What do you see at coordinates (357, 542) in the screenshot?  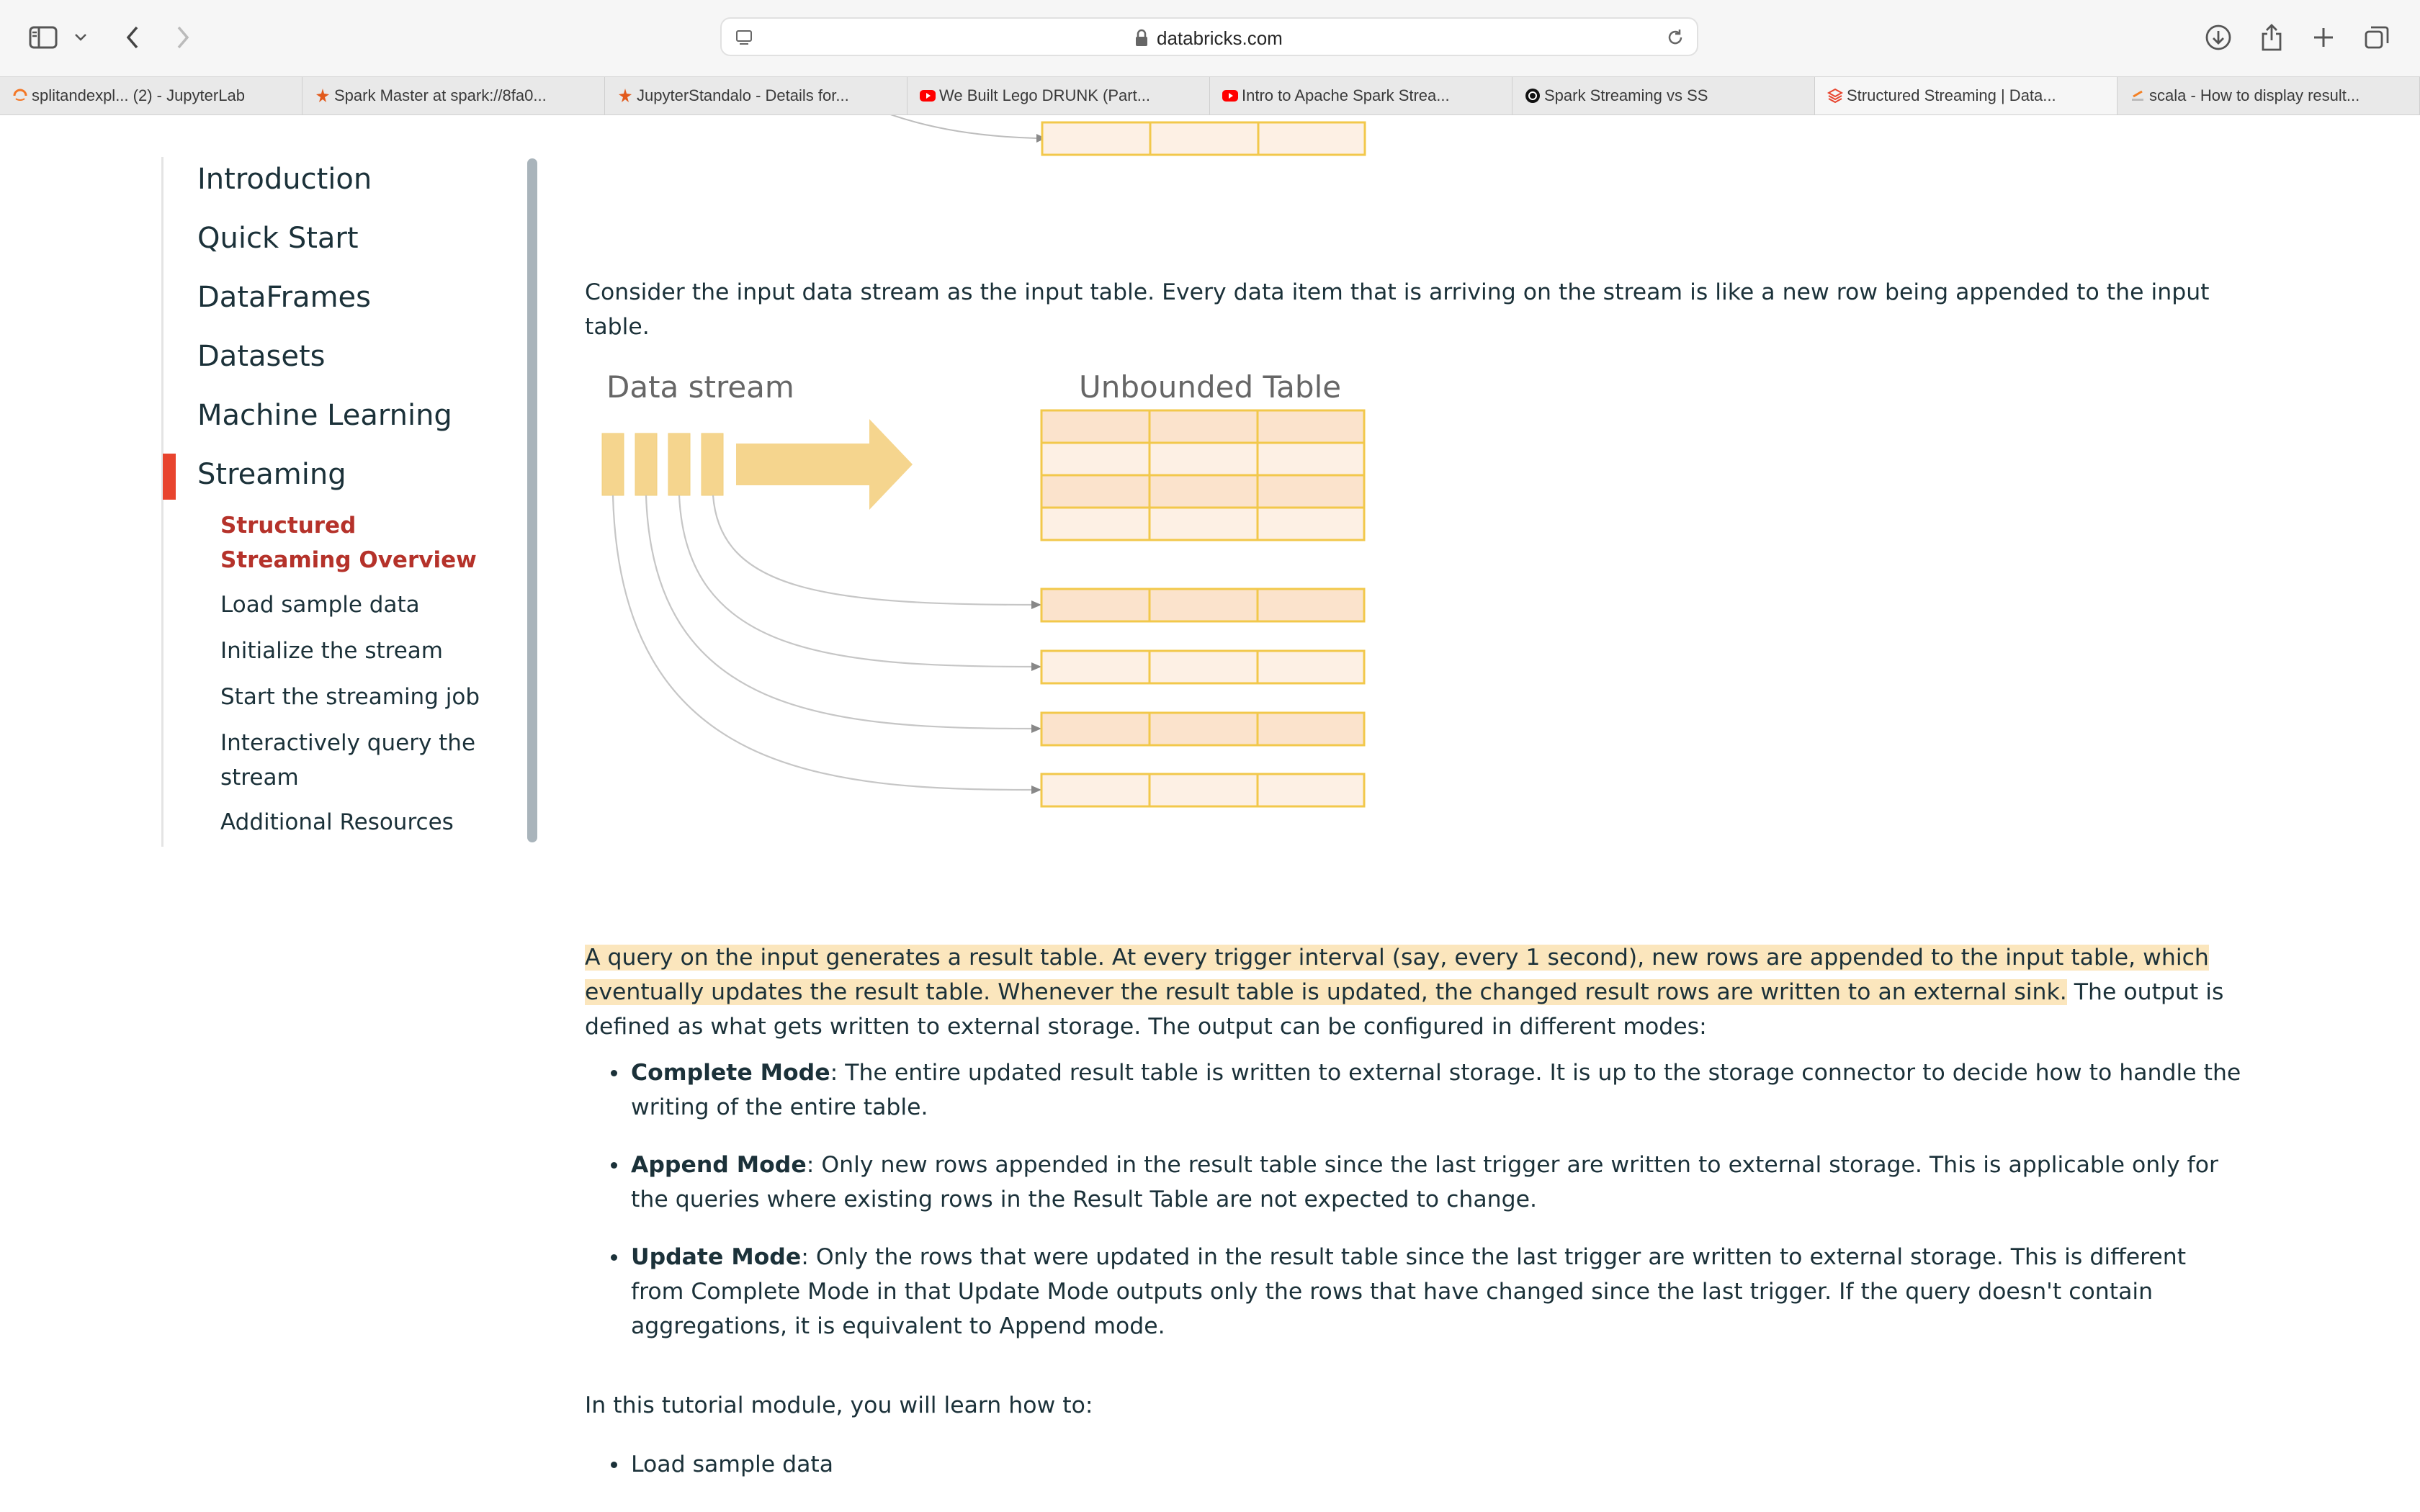 I see `sidebar-subitem-overview: Structured Streaming Overview` at bounding box center [357, 542].